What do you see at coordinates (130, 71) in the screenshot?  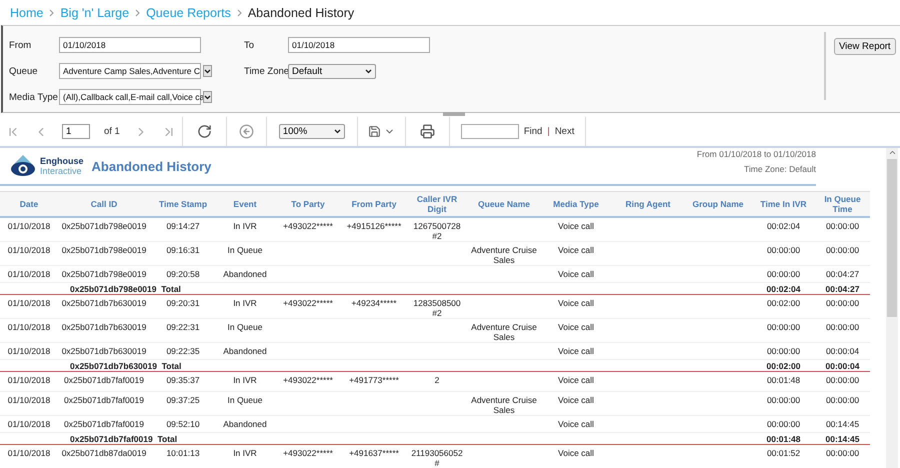 I see `queue-field: Adventure Camp Sales,Adventure C` at bounding box center [130, 71].